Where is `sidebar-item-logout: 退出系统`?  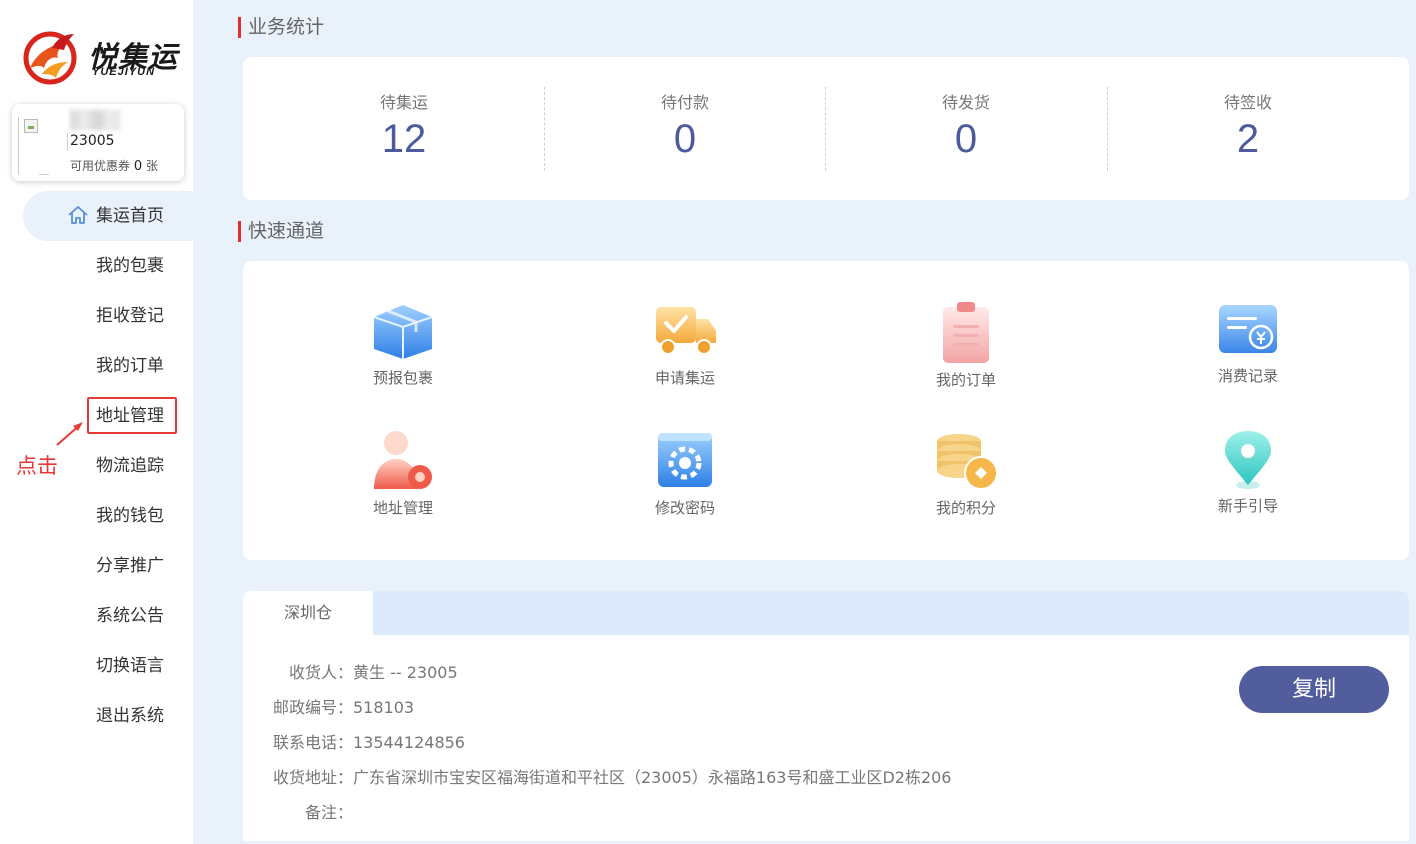
sidebar-item-logout: 退出系统 is located at coordinates (96, 716).